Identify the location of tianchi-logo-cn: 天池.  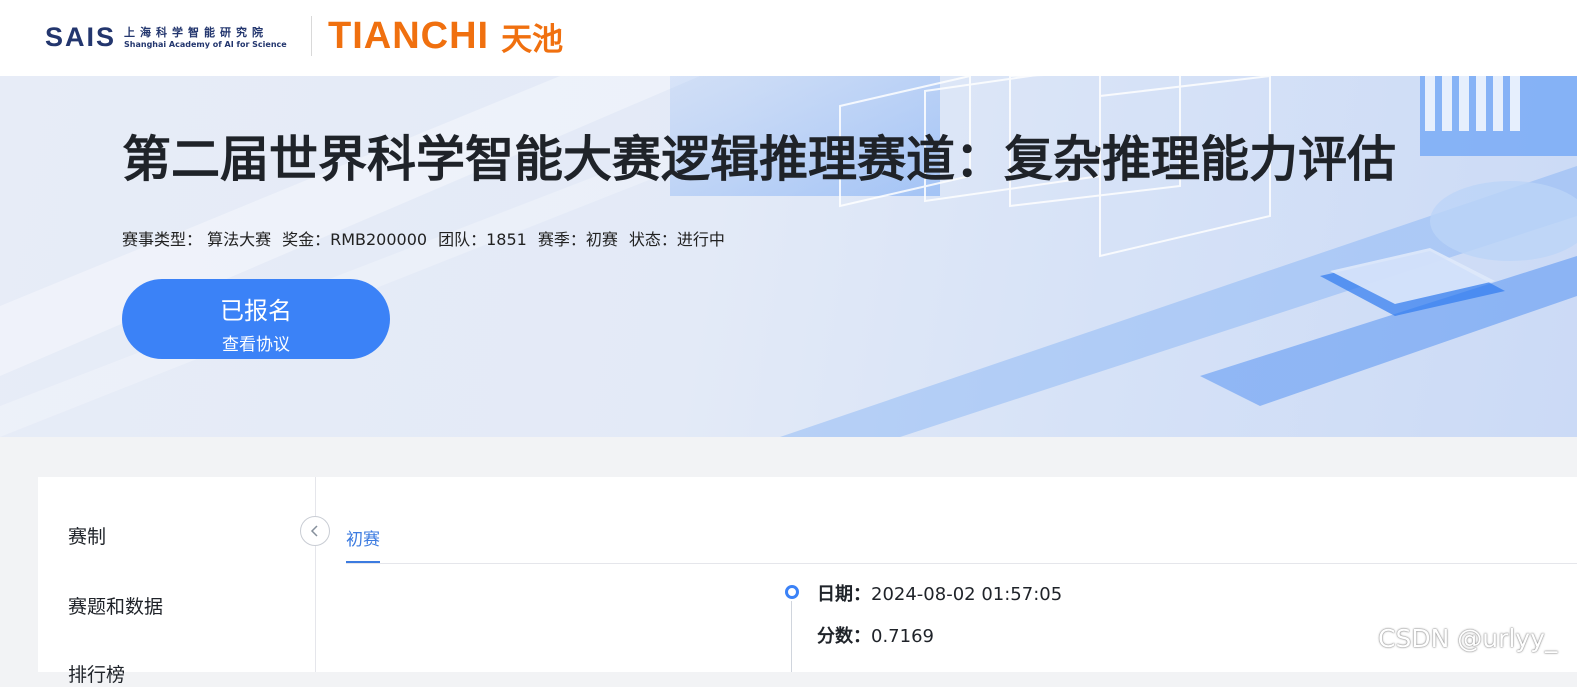
(532, 40).